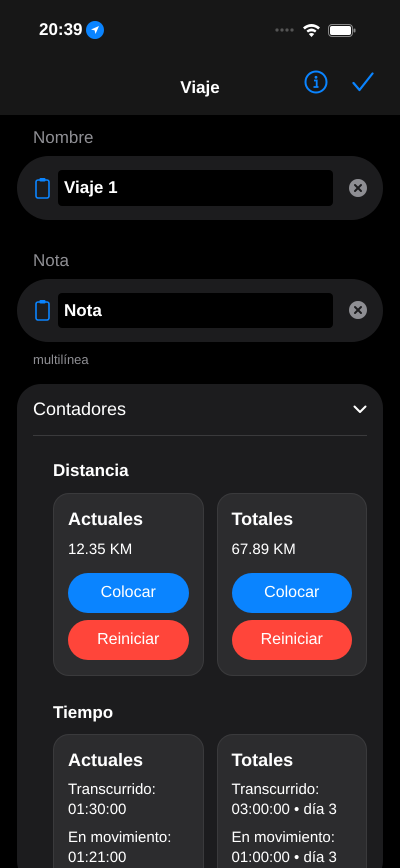  Describe the element at coordinates (342, 30) in the screenshot. I see `battery-icon` at that location.